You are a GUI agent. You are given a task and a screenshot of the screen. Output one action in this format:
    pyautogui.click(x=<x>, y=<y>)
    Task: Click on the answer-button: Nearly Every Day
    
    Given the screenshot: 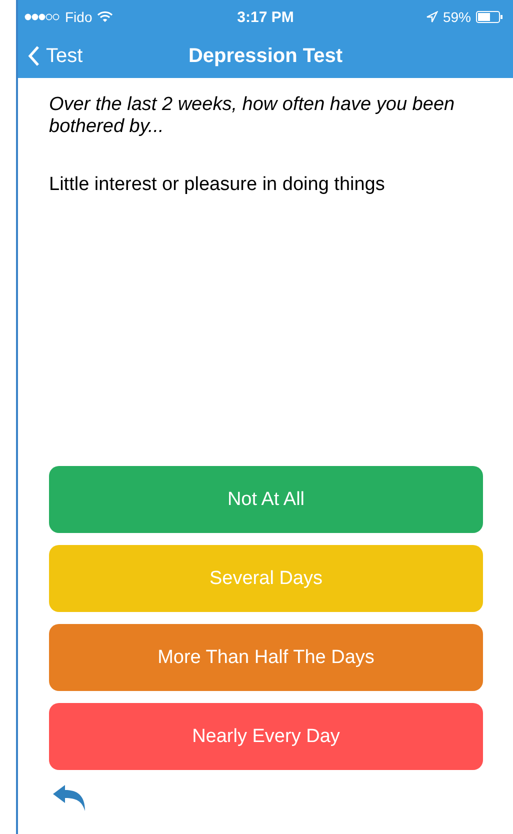 What is the action you would take?
    pyautogui.click(x=266, y=736)
    